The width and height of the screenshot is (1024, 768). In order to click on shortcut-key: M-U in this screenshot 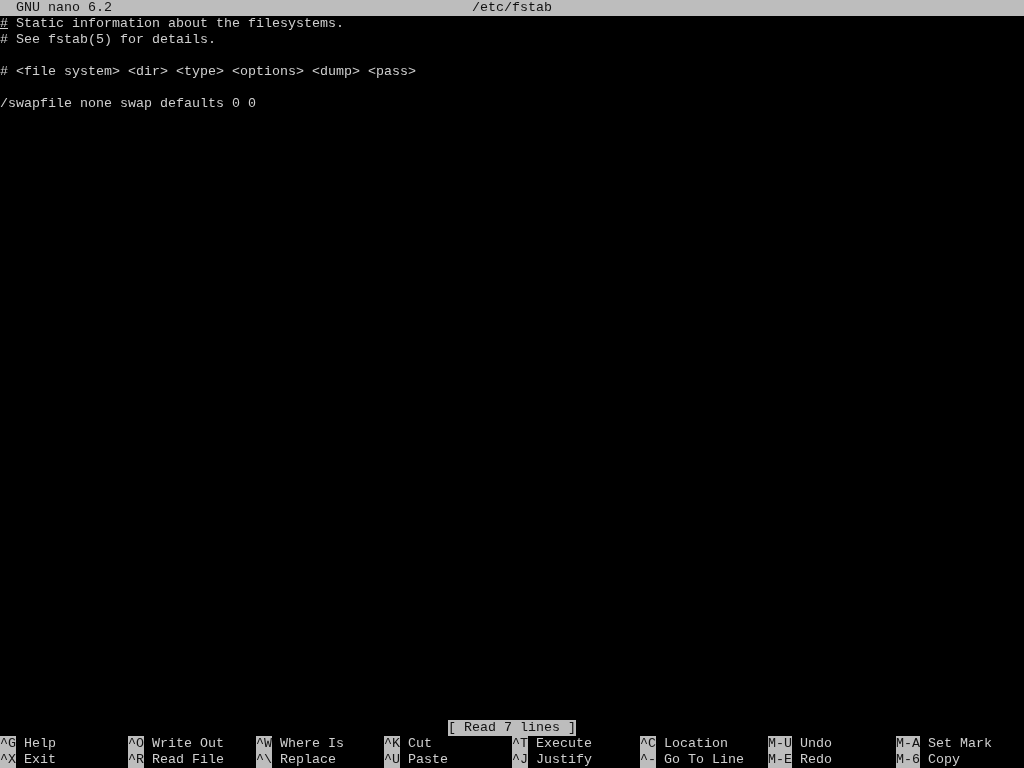, I will do `click(780, 744)`.